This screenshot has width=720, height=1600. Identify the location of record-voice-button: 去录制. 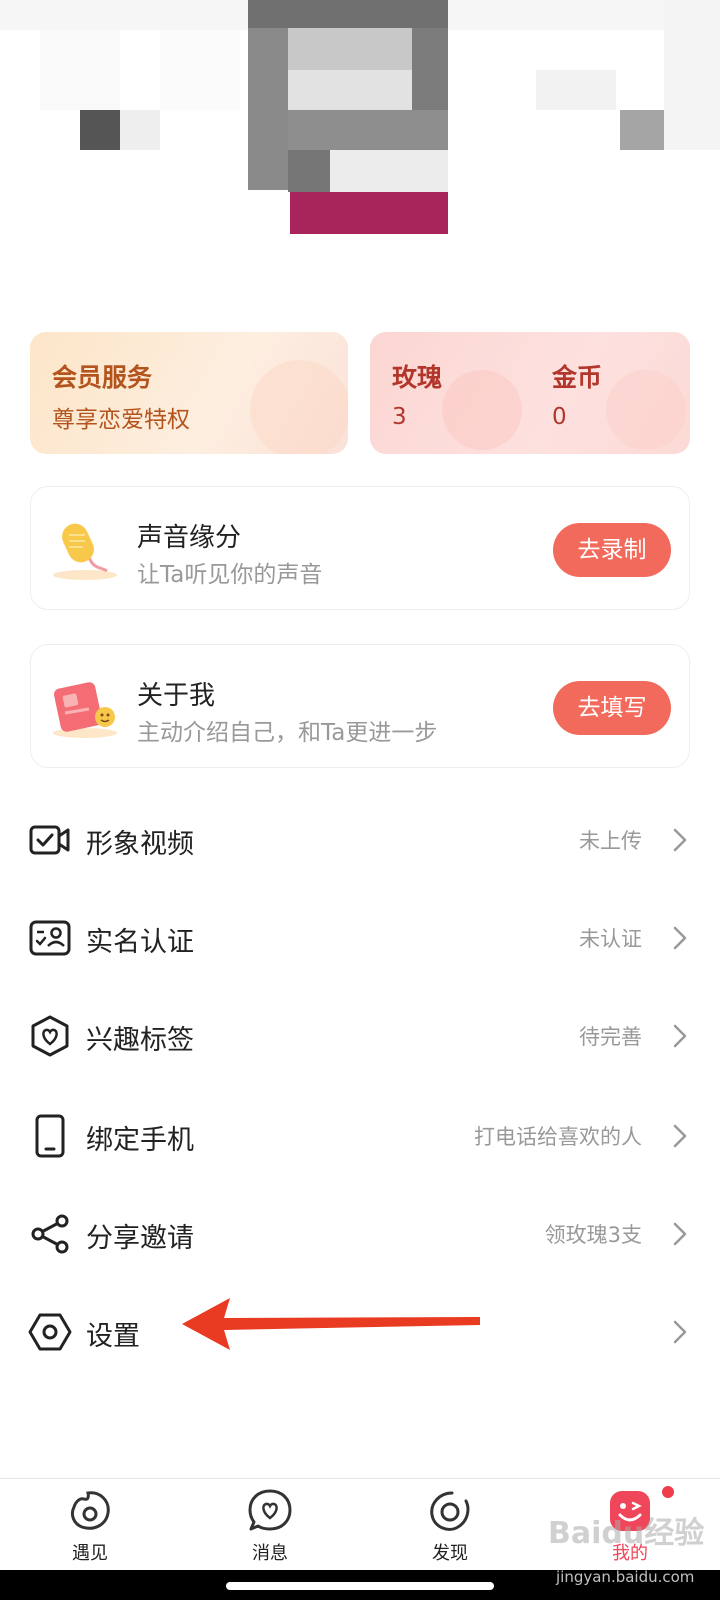
(612, 550).